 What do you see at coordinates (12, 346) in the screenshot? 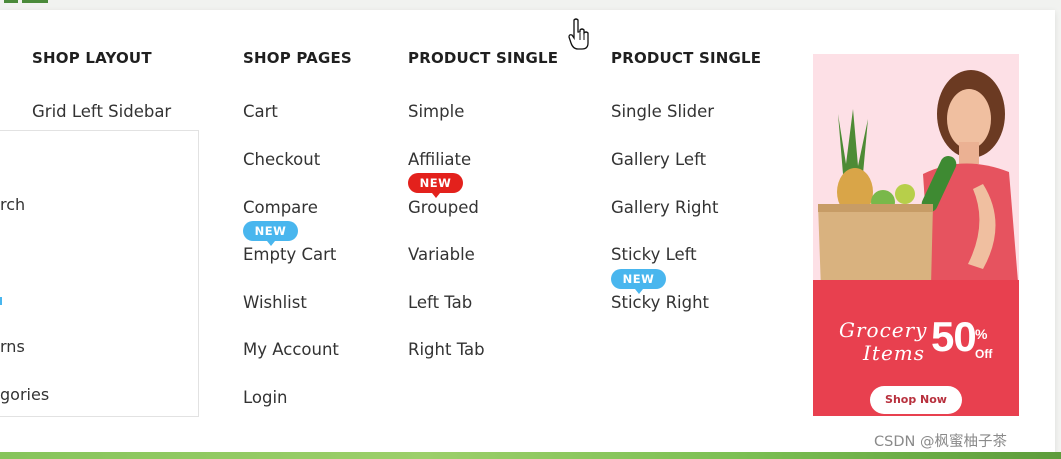
I see `left-dropdown-item: rns` at bounding box center [12, 346].